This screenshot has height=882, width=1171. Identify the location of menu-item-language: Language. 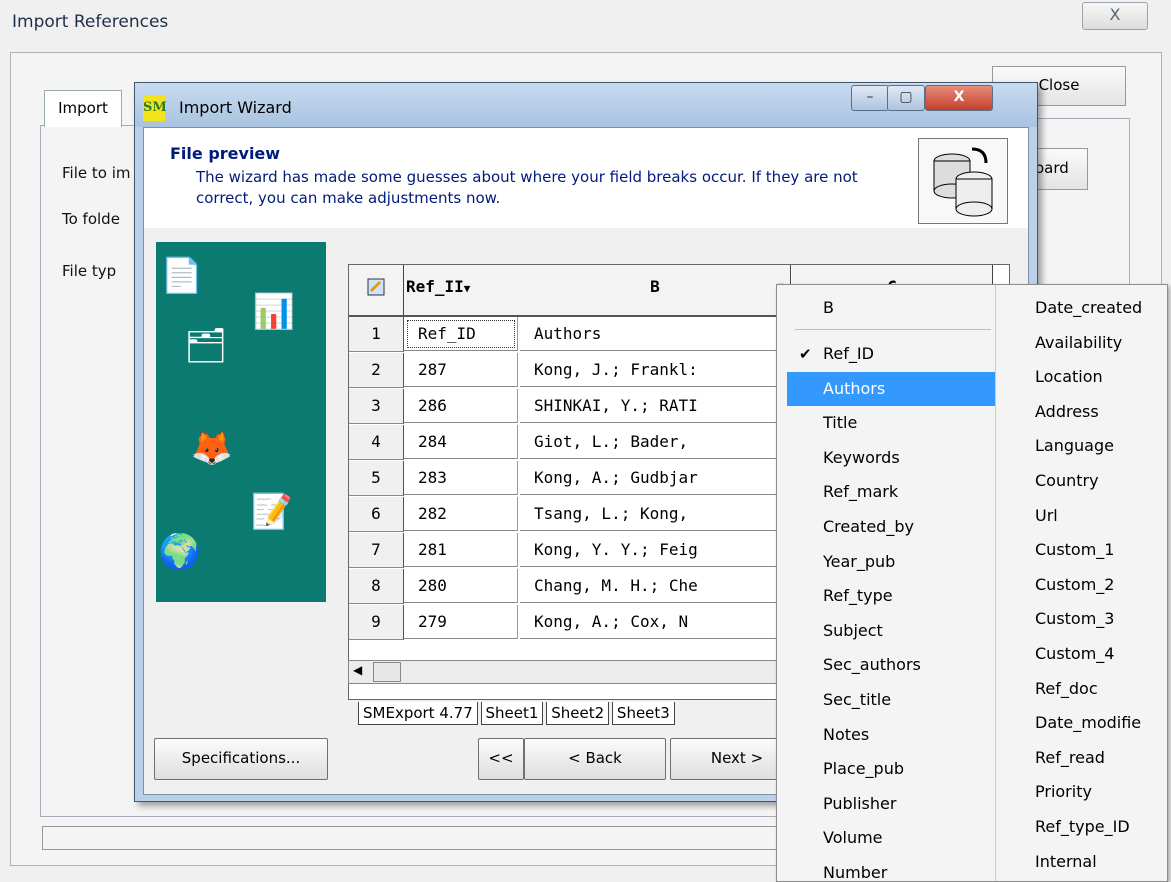
(1101, 446).